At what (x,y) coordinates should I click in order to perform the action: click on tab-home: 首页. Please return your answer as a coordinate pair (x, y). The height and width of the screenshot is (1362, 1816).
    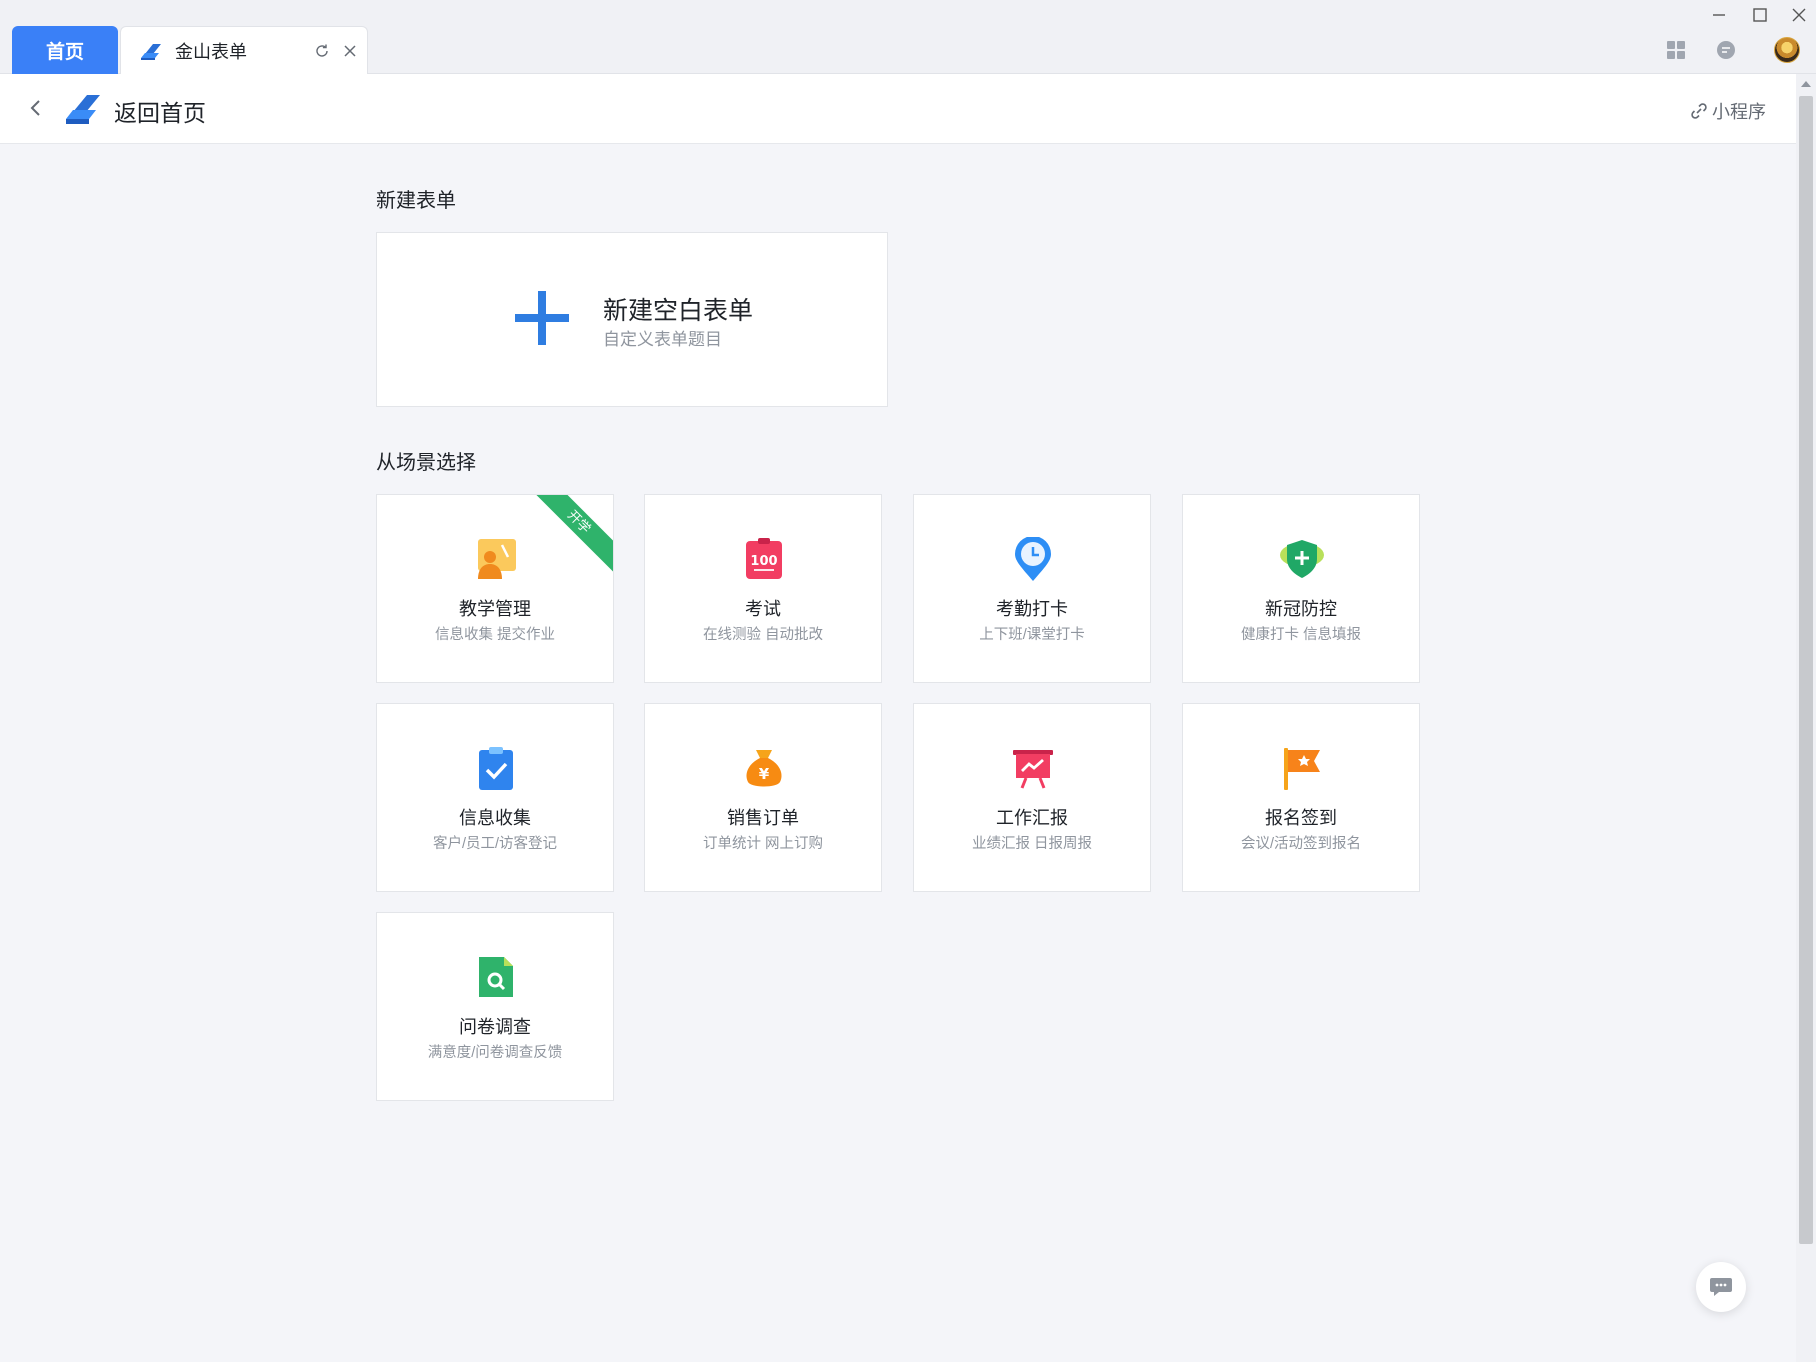
    Looking at the image, I should click on (65, 50).